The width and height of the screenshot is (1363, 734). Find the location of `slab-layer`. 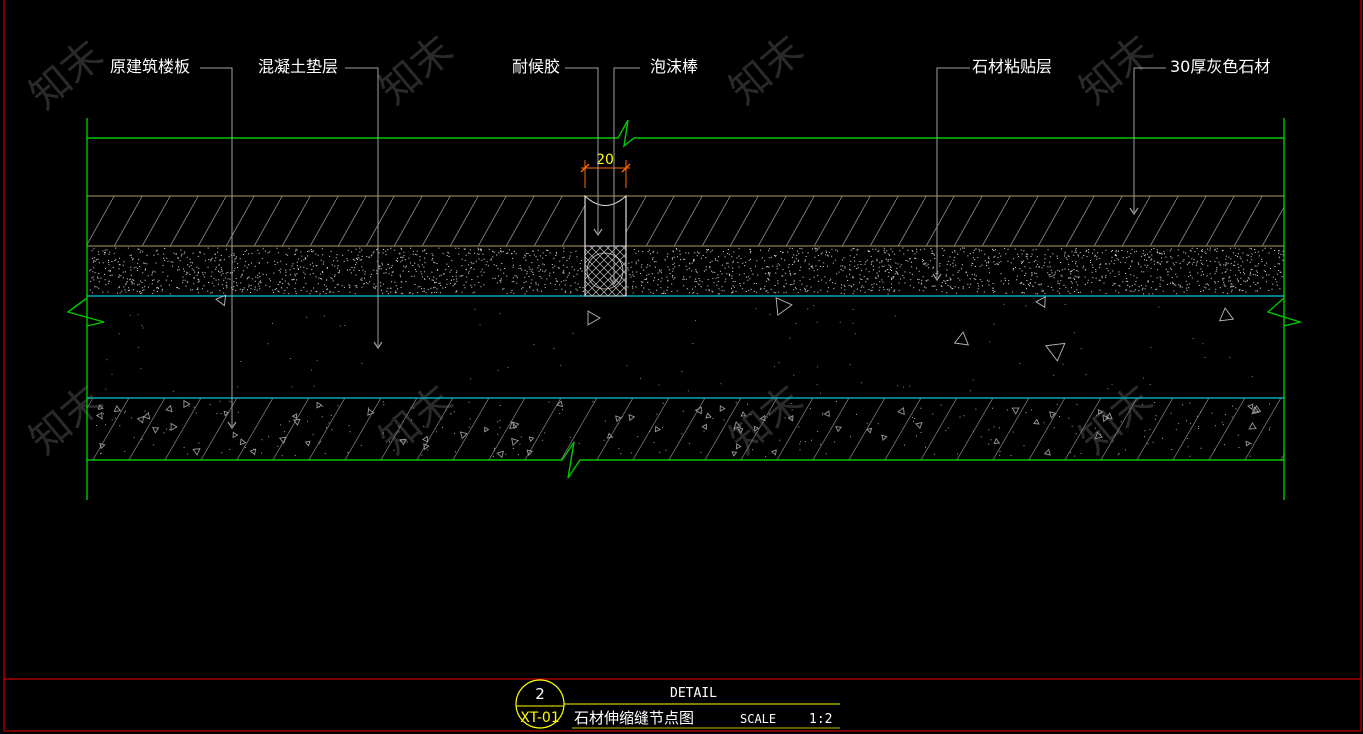

slab-layer is located at coordinates (685, 429).